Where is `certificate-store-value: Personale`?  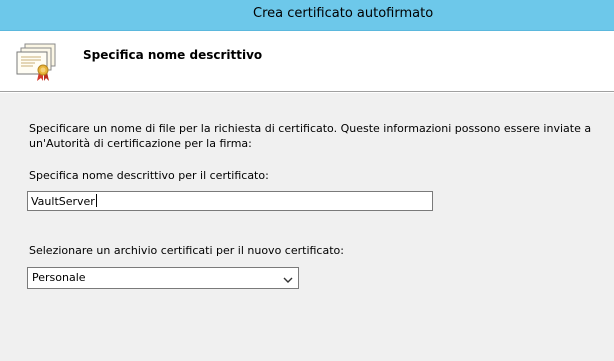 certificate-store-value: Personale is located at coordinates (59, 277).